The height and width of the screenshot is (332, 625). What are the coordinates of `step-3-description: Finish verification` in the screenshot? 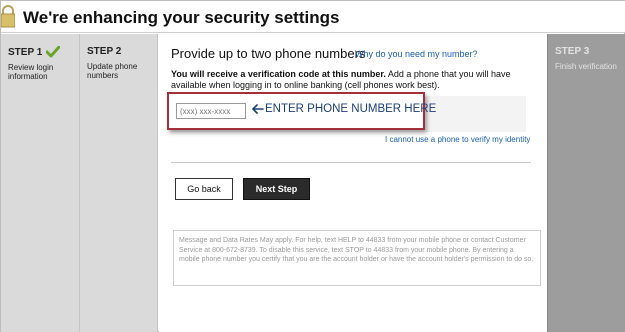 It's located at (586, 66).